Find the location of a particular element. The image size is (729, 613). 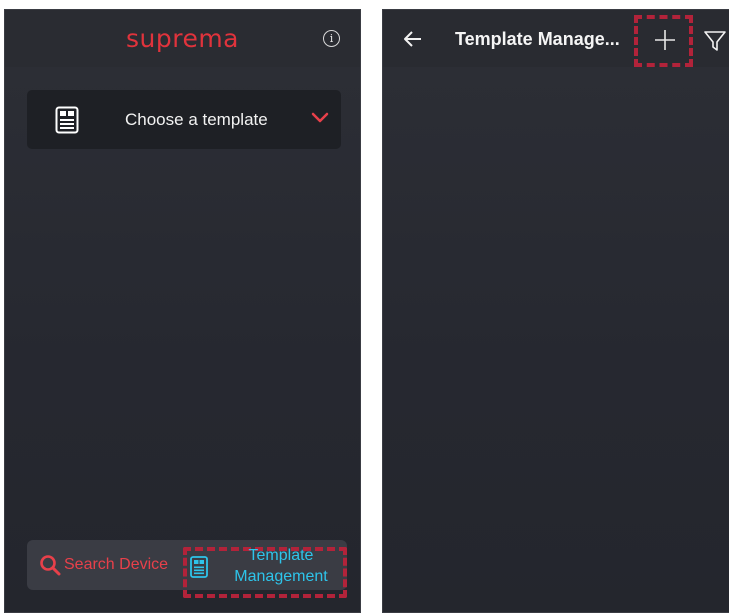

arrow-left-icon is located at coordinates (413, 39).